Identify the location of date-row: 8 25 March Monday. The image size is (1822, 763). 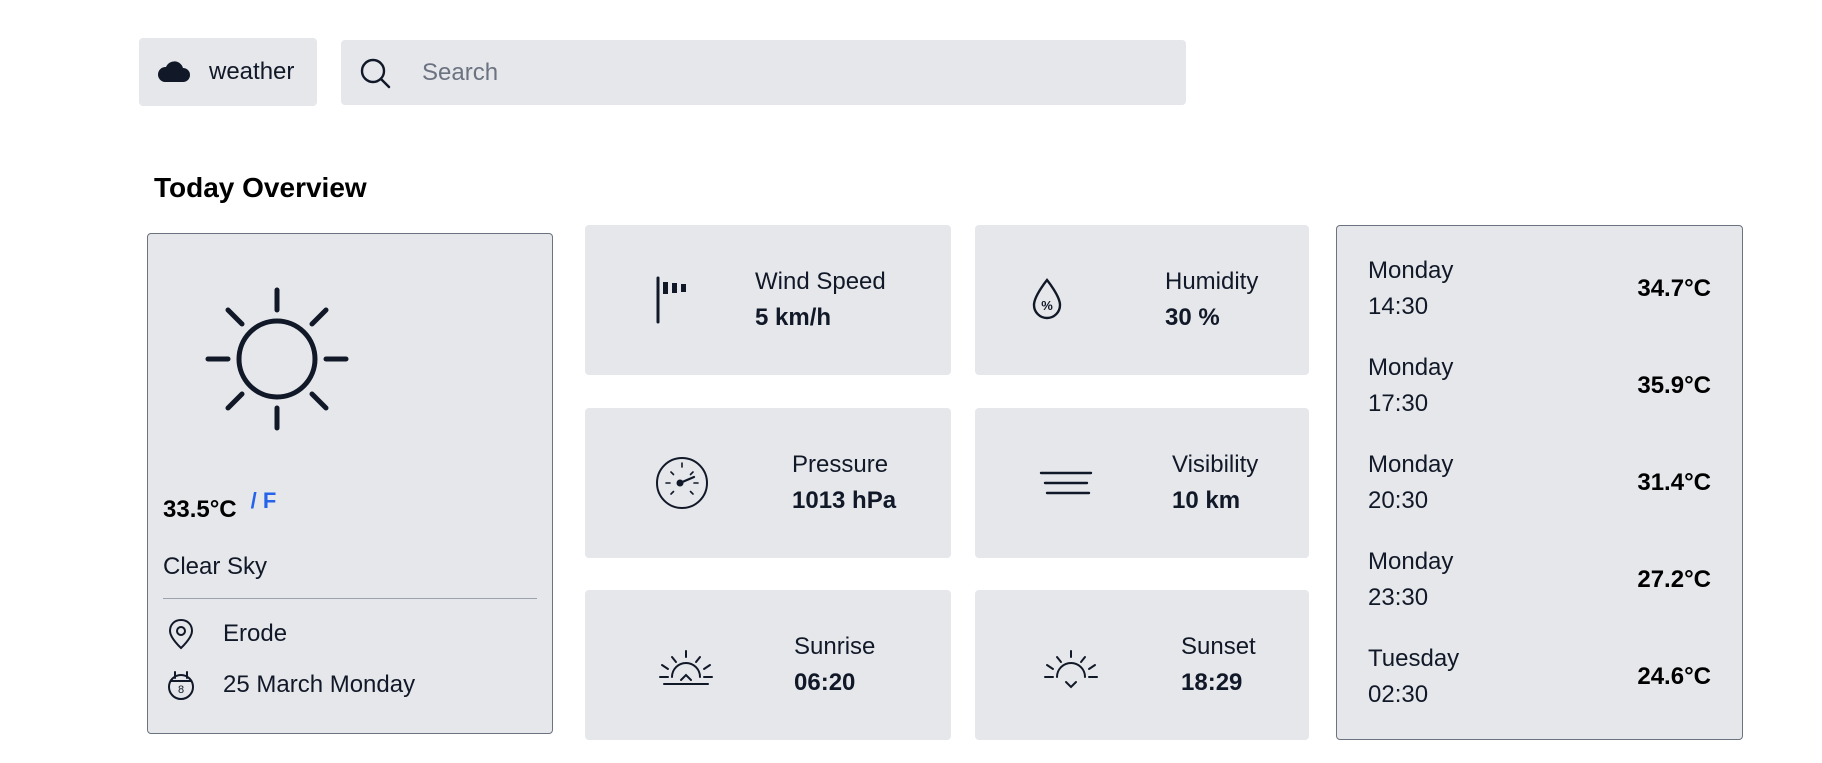
(289, 685).